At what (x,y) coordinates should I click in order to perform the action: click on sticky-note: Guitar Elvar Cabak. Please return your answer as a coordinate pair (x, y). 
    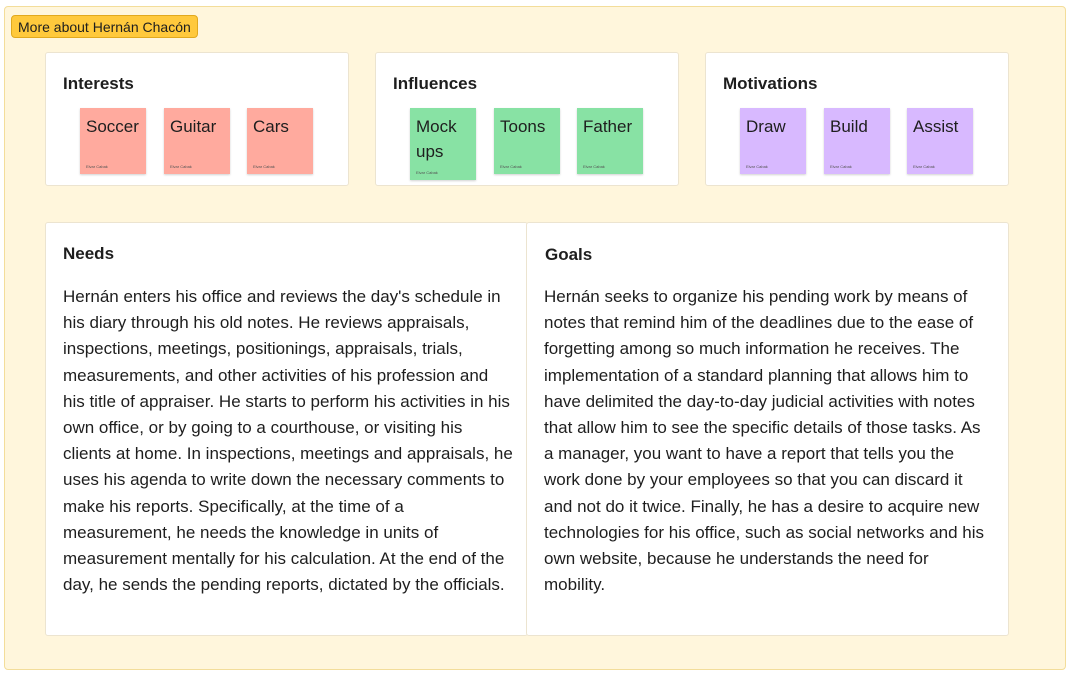
    Looking at the image, I should click on (197, 141).